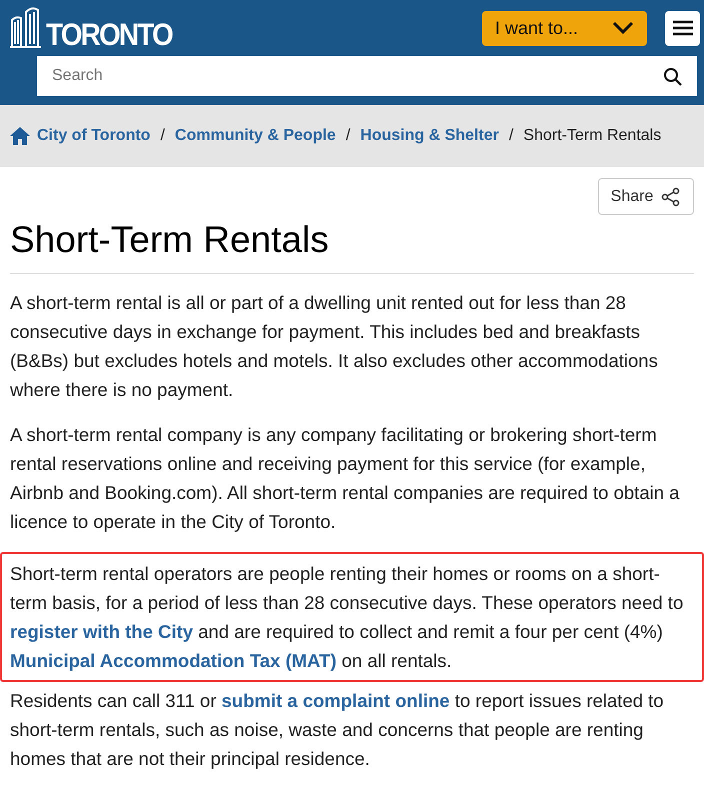 Image resolution: width=704 pixels, height=812 pixels. Describe the element at coordinates (20, 136) in the screenshot. I see `home-icon` at that location.